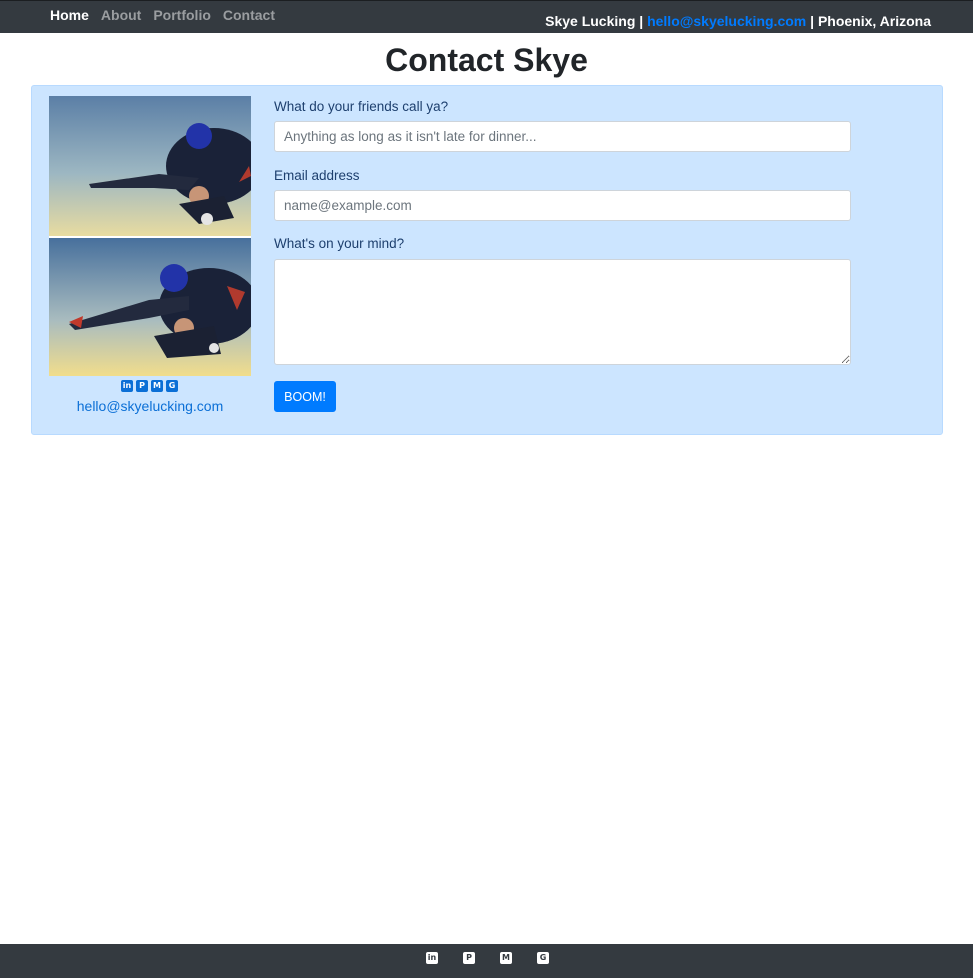 This screenshot has height=978, width=973. I want to click on message-label: What's on your mind?, so click(339, 243).